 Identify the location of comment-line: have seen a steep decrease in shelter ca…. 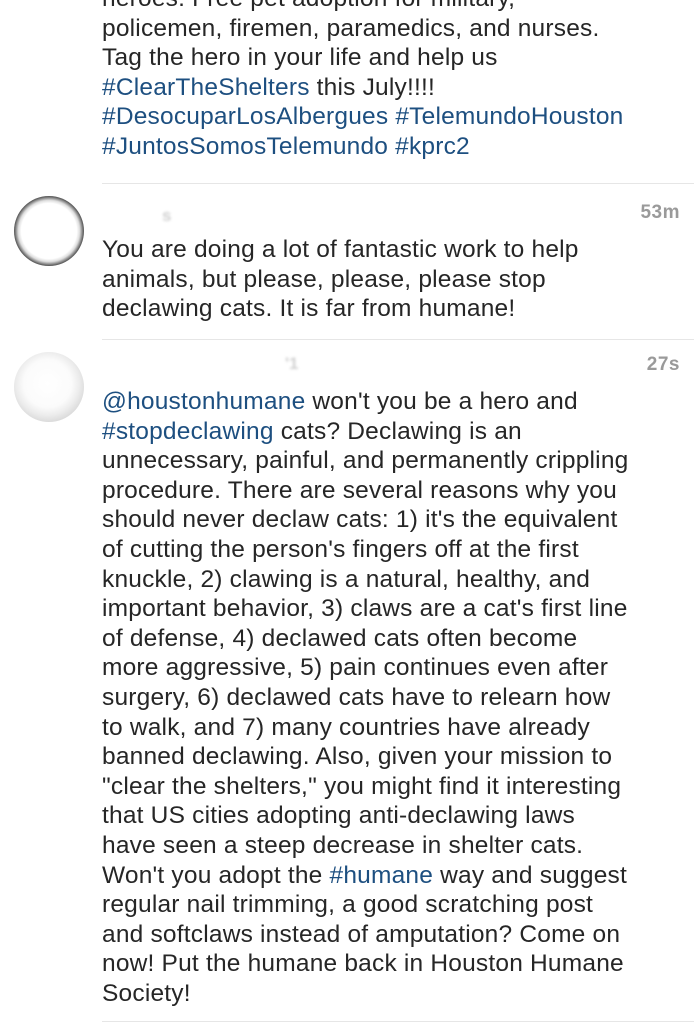
(397, 846).